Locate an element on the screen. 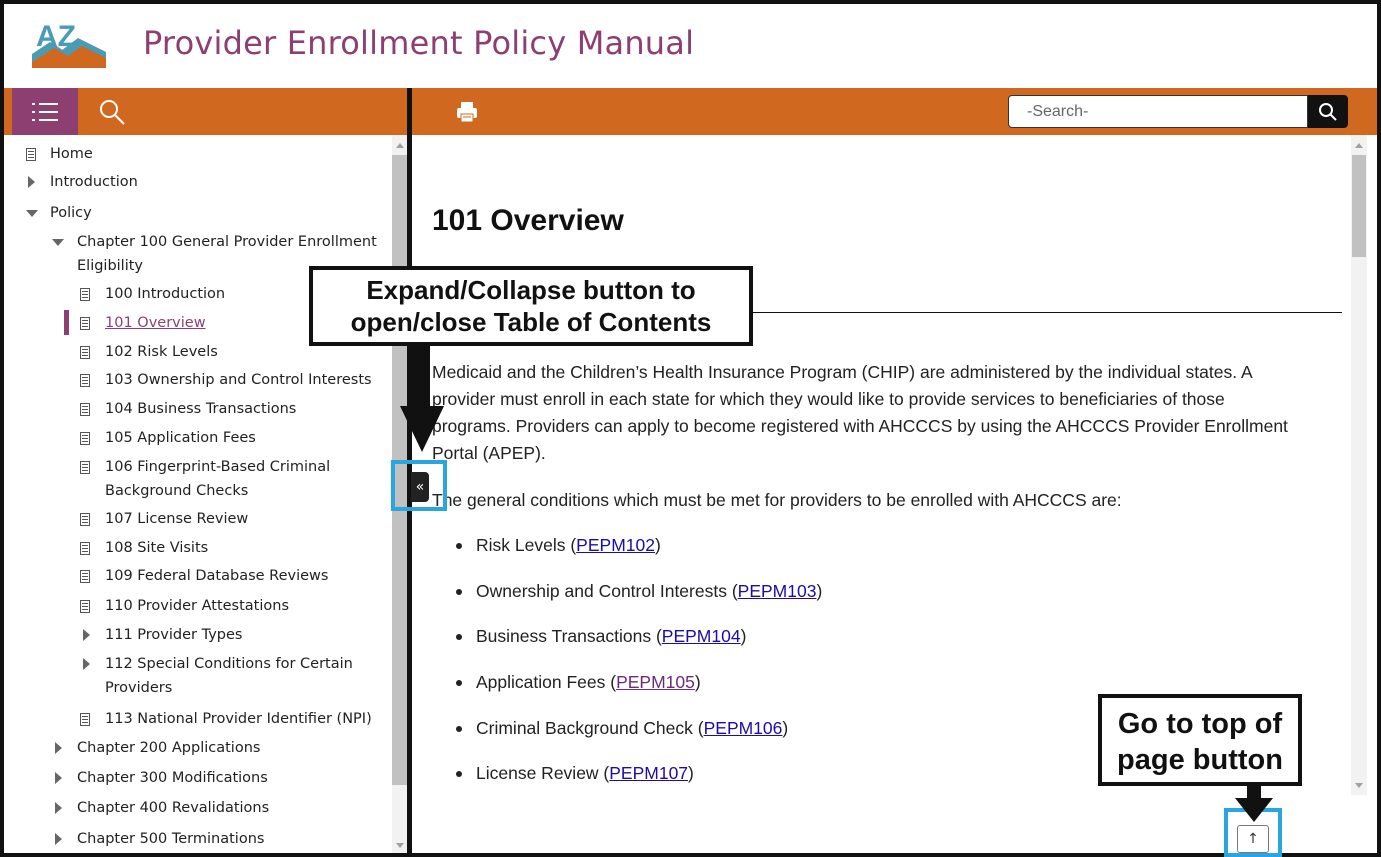 The image size is (1381, 857). pepm-link: PEPM106 is located at coordinates (743, 728).